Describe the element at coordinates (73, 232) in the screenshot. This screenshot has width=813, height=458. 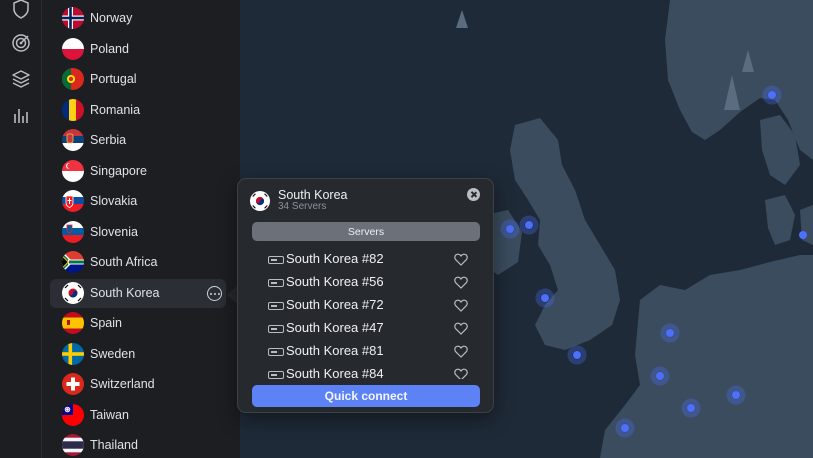
I see `slovenia-flag-icon` at that location.